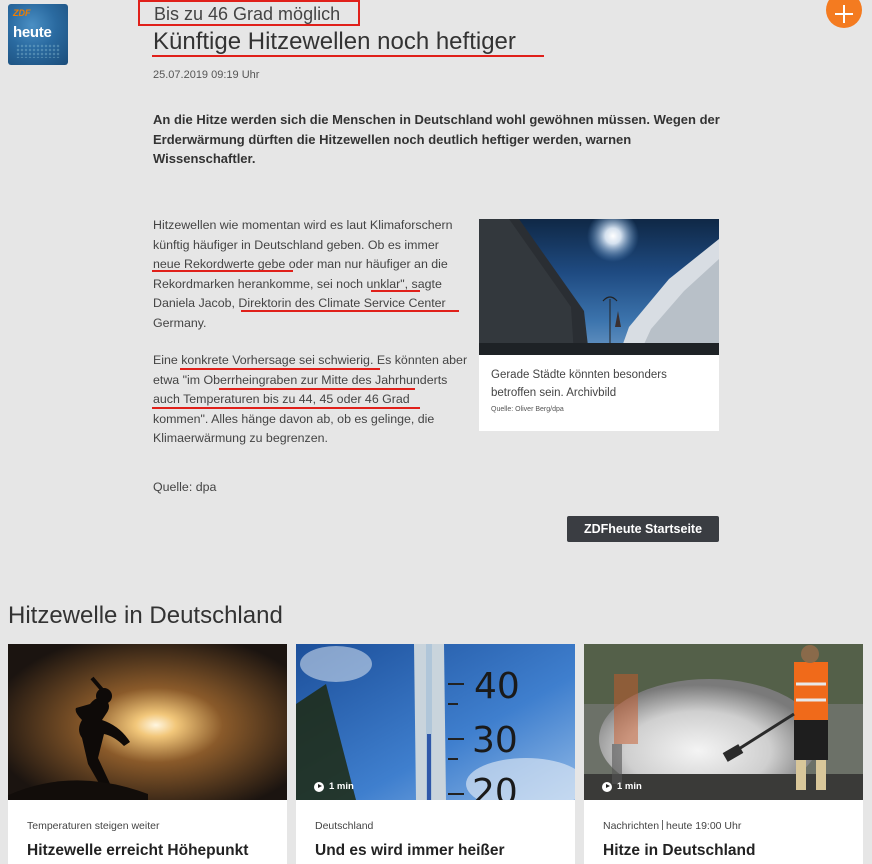 This screenshot has width=872, height=864. I want to click on city-sun-photo, so click(599, 287).